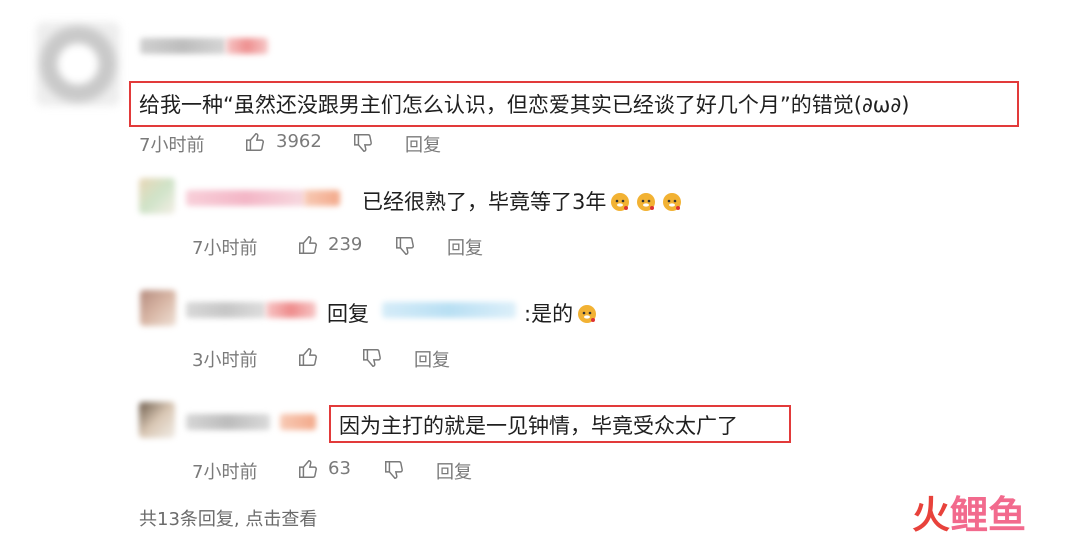 The height and width of the screenshot is (544, 1080). I want to click on reply-text: 已经很熟了，毕竟等了3年, so click(523, 201).